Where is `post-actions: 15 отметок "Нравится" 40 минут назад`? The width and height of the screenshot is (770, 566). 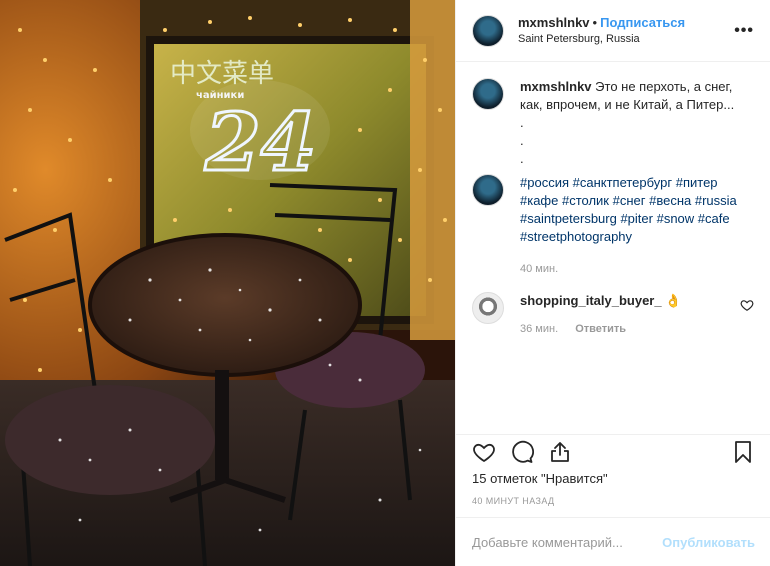
post-actions: 15 отметок "Нравится" 40 минут назад is located at coordinates (613, 470).